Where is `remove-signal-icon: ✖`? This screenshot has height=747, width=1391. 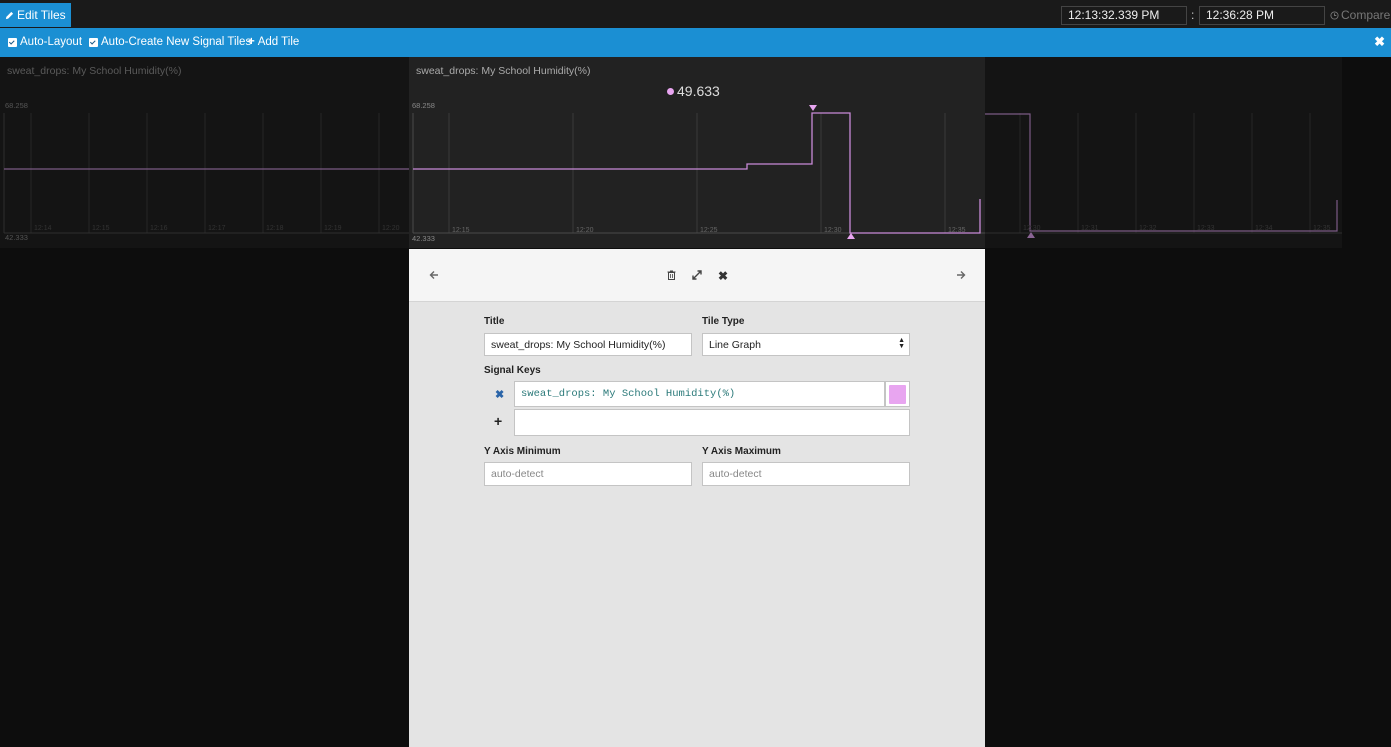
remove-signal-icon: ✖ is located at coordinates (499, 394).